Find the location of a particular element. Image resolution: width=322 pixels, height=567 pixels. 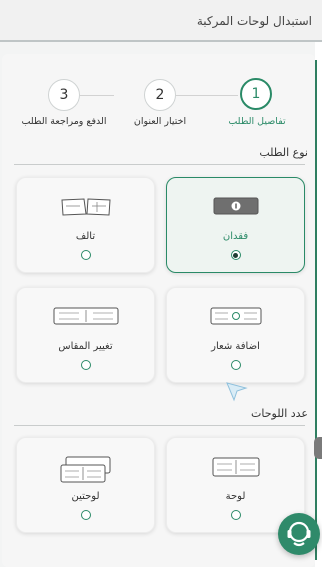

plates-count-title: عدد اللوحات is located at coordinates (279, 413).